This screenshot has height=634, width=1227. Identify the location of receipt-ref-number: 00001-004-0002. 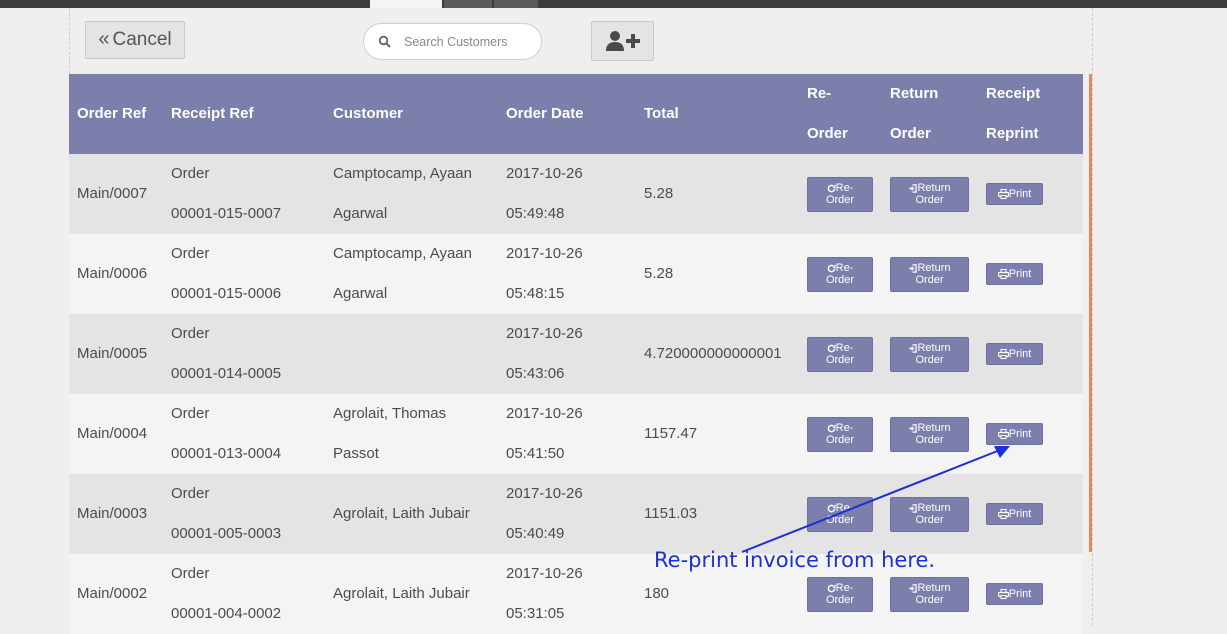
(226, 613).